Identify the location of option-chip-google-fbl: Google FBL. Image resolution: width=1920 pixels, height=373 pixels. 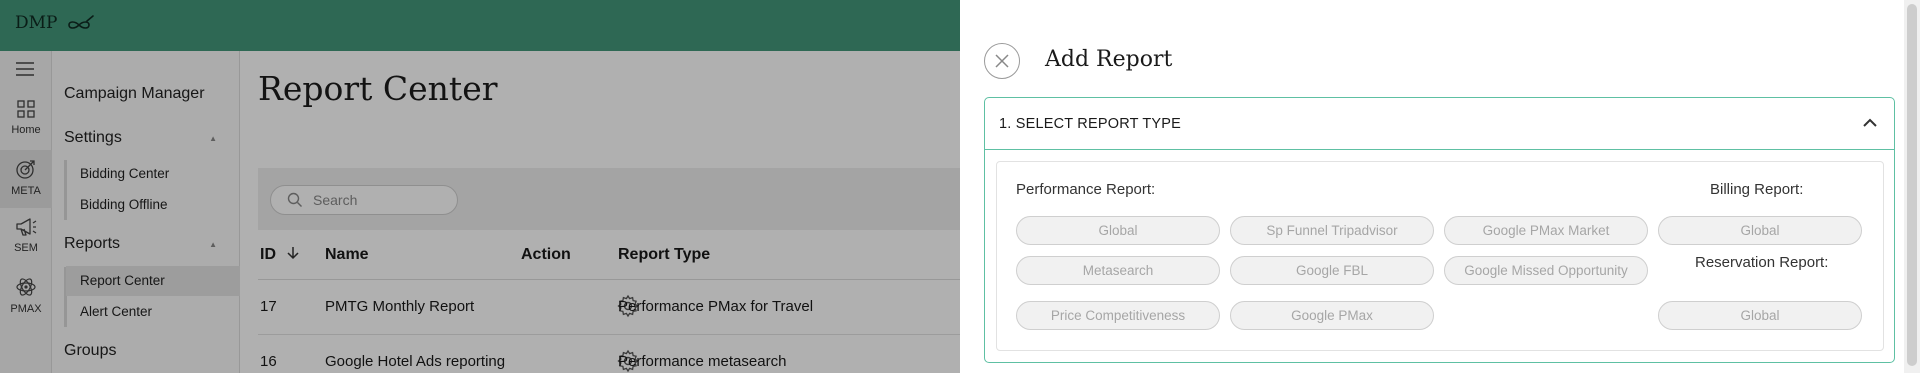
(1332, 270).